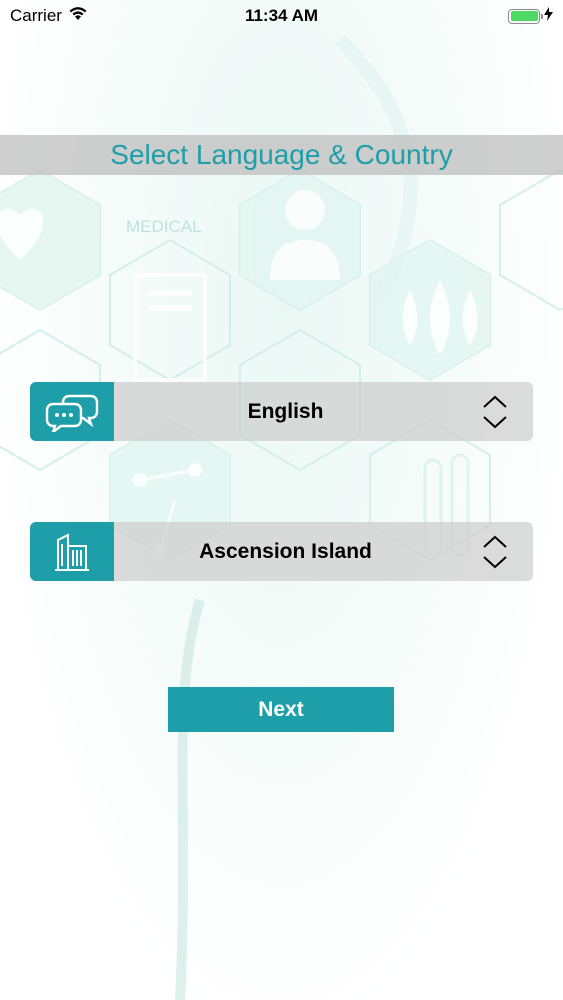 The image size is (563, 1000). I want to click on wifi-icon, so click(78, 16).